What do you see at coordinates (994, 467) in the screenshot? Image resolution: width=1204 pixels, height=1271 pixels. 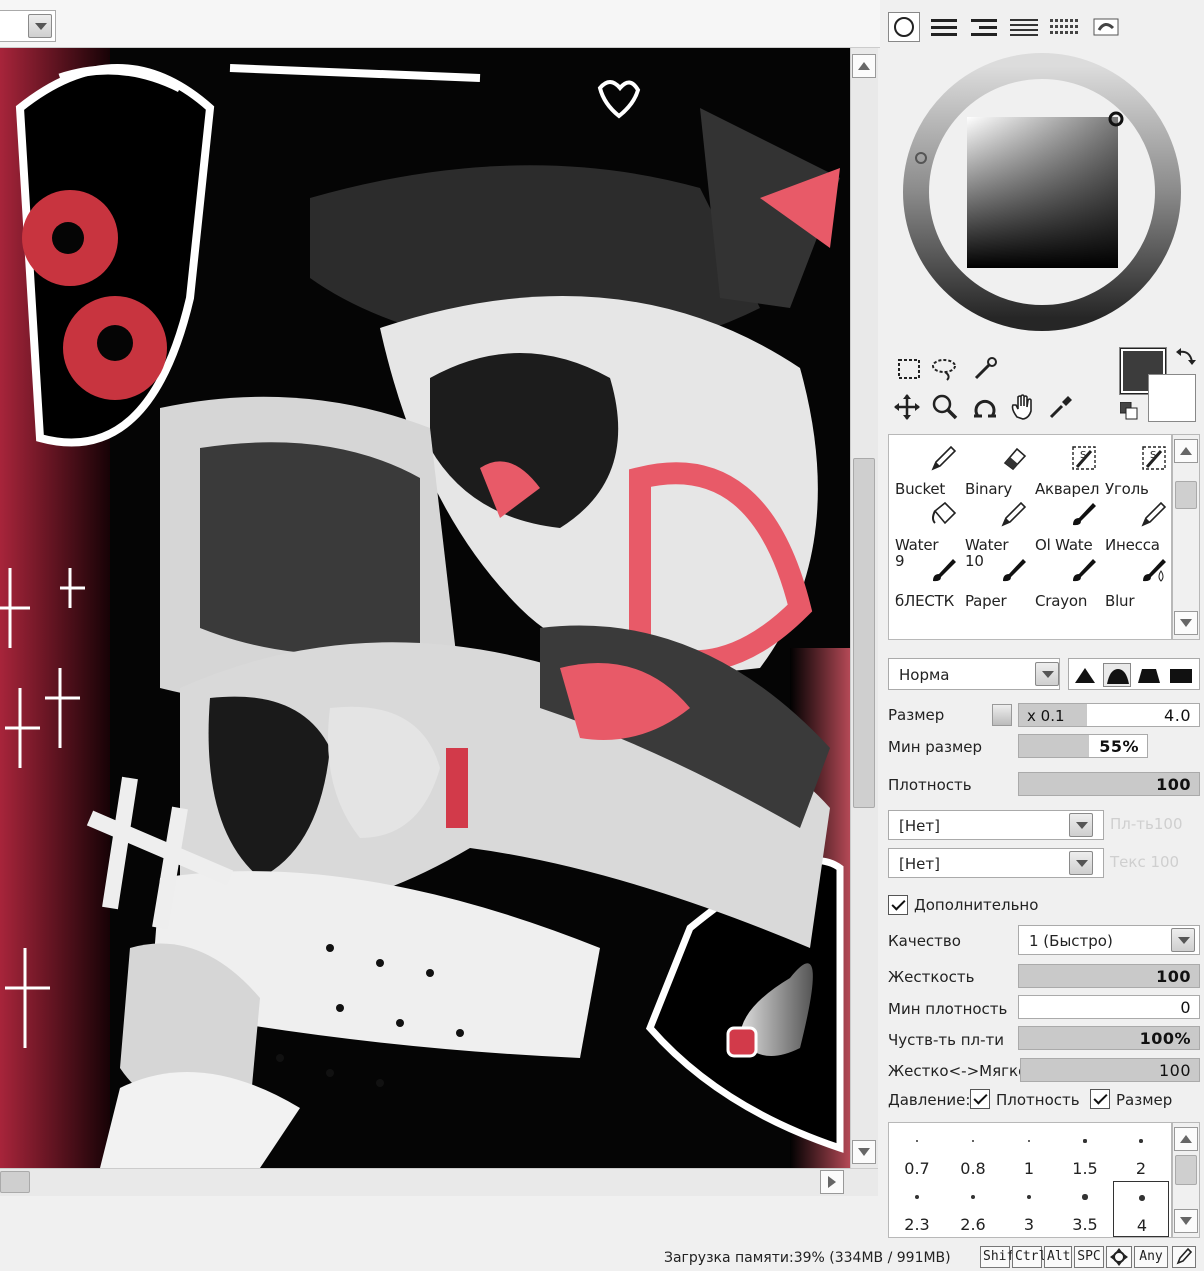 I see `brush-slot: Binary` at bounding box center [994, 467].